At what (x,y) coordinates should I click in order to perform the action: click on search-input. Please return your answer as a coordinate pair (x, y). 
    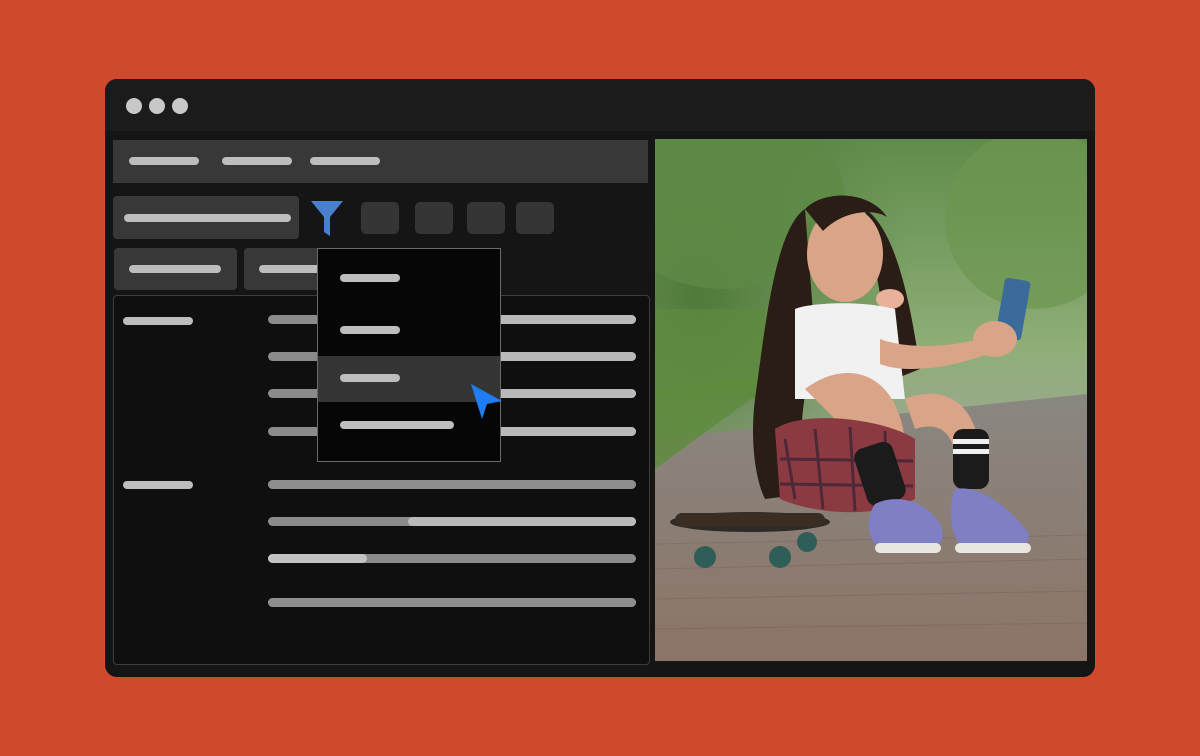
    Looking at the image, I should click on (206, 217).